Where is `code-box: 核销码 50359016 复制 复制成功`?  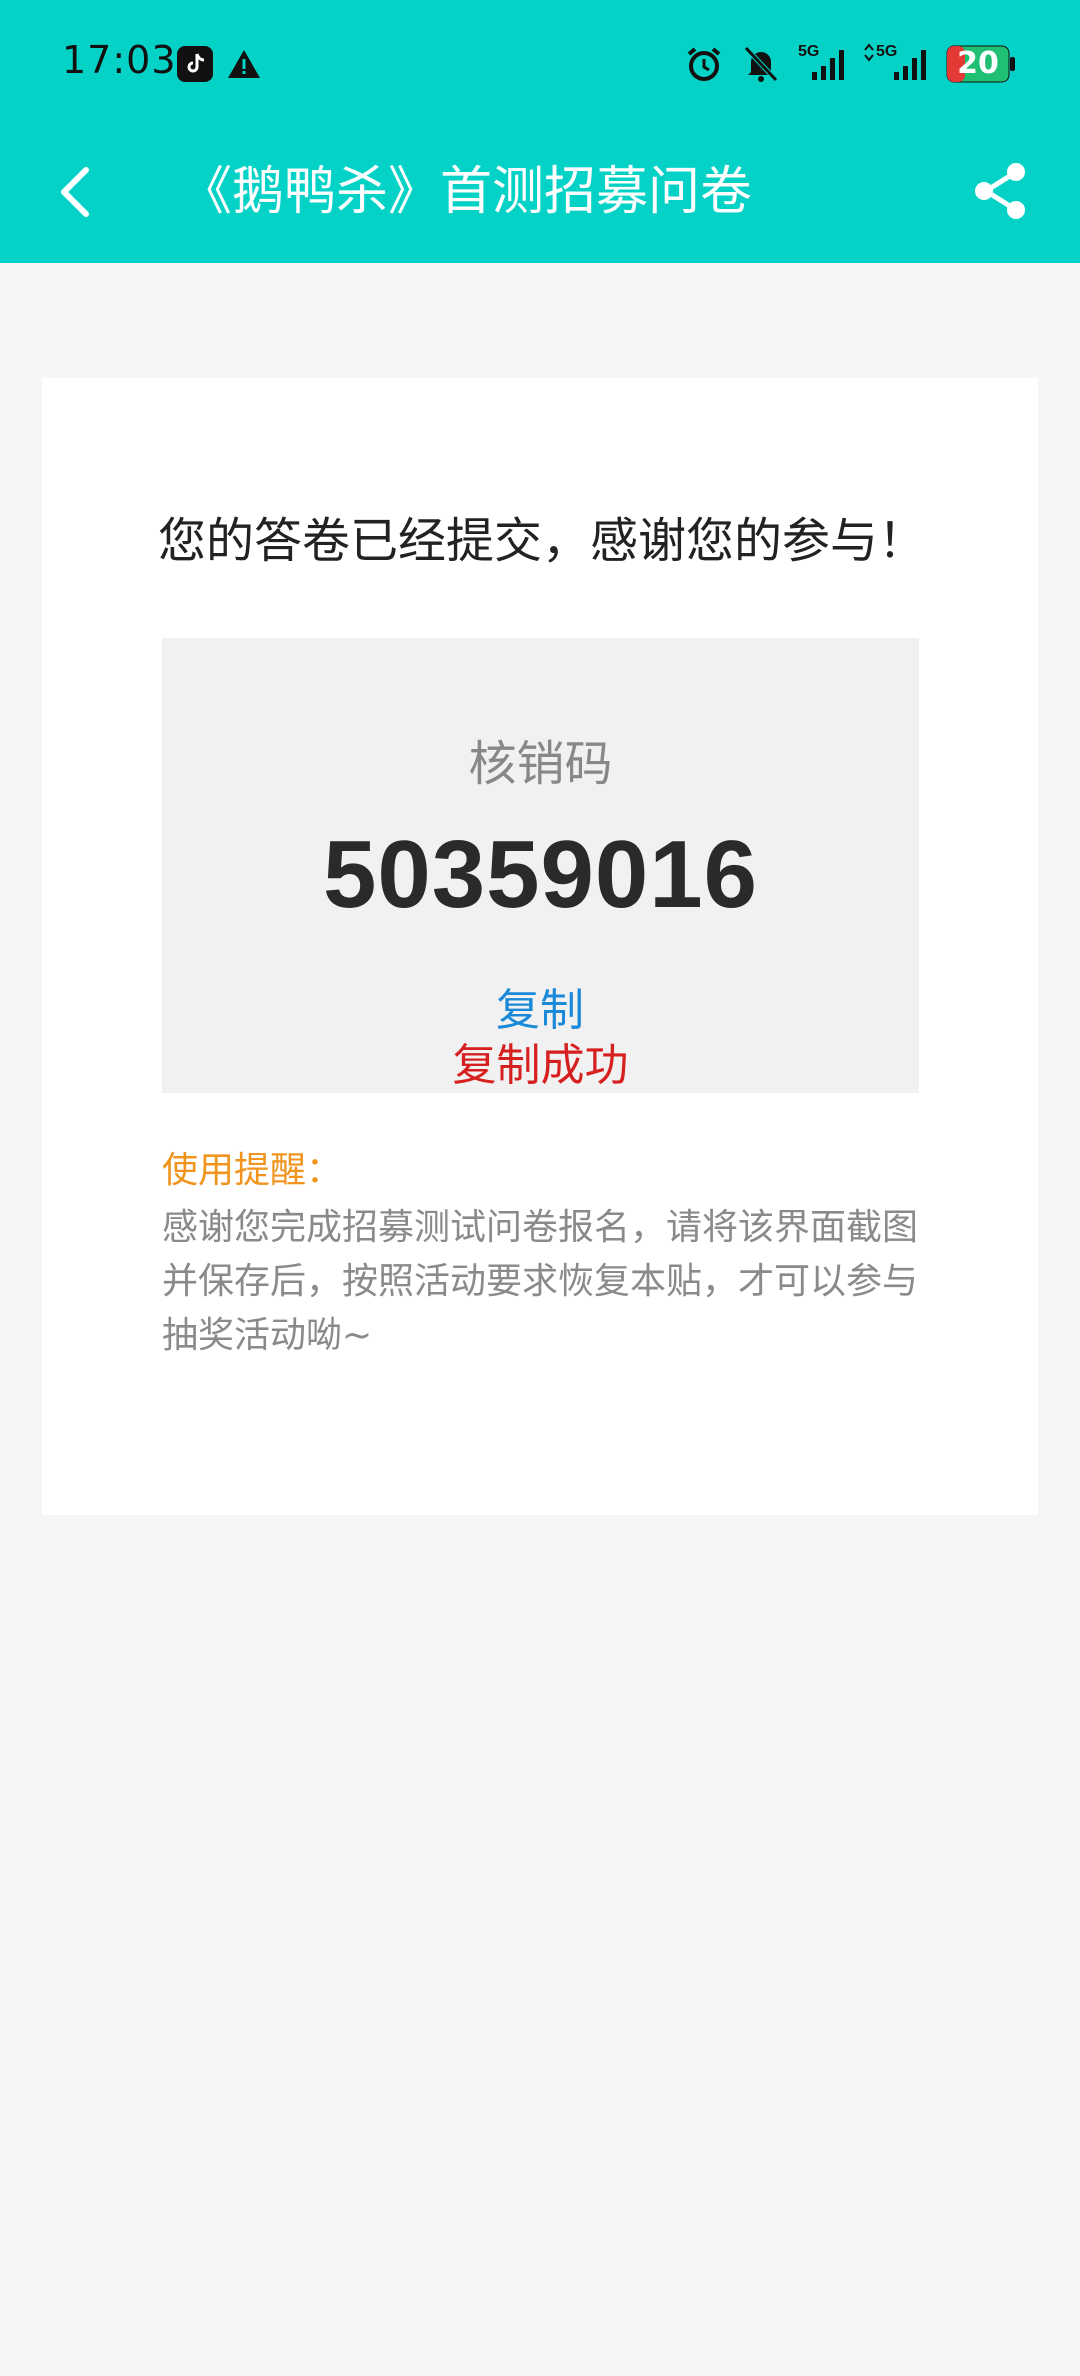
code-box: 核销码 50359016 复制 复制成功 is located at coordinates (540, 865).